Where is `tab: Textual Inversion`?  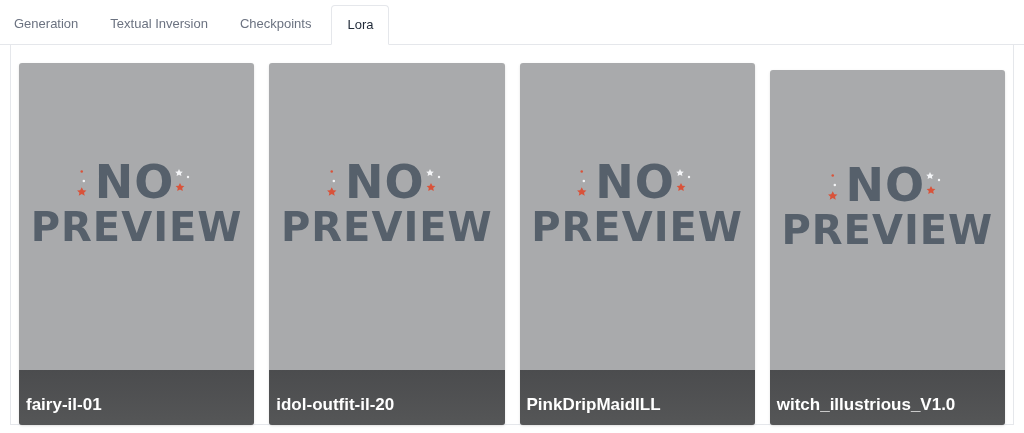
tab: Textual Inversion is located at coordinates (159, 24).